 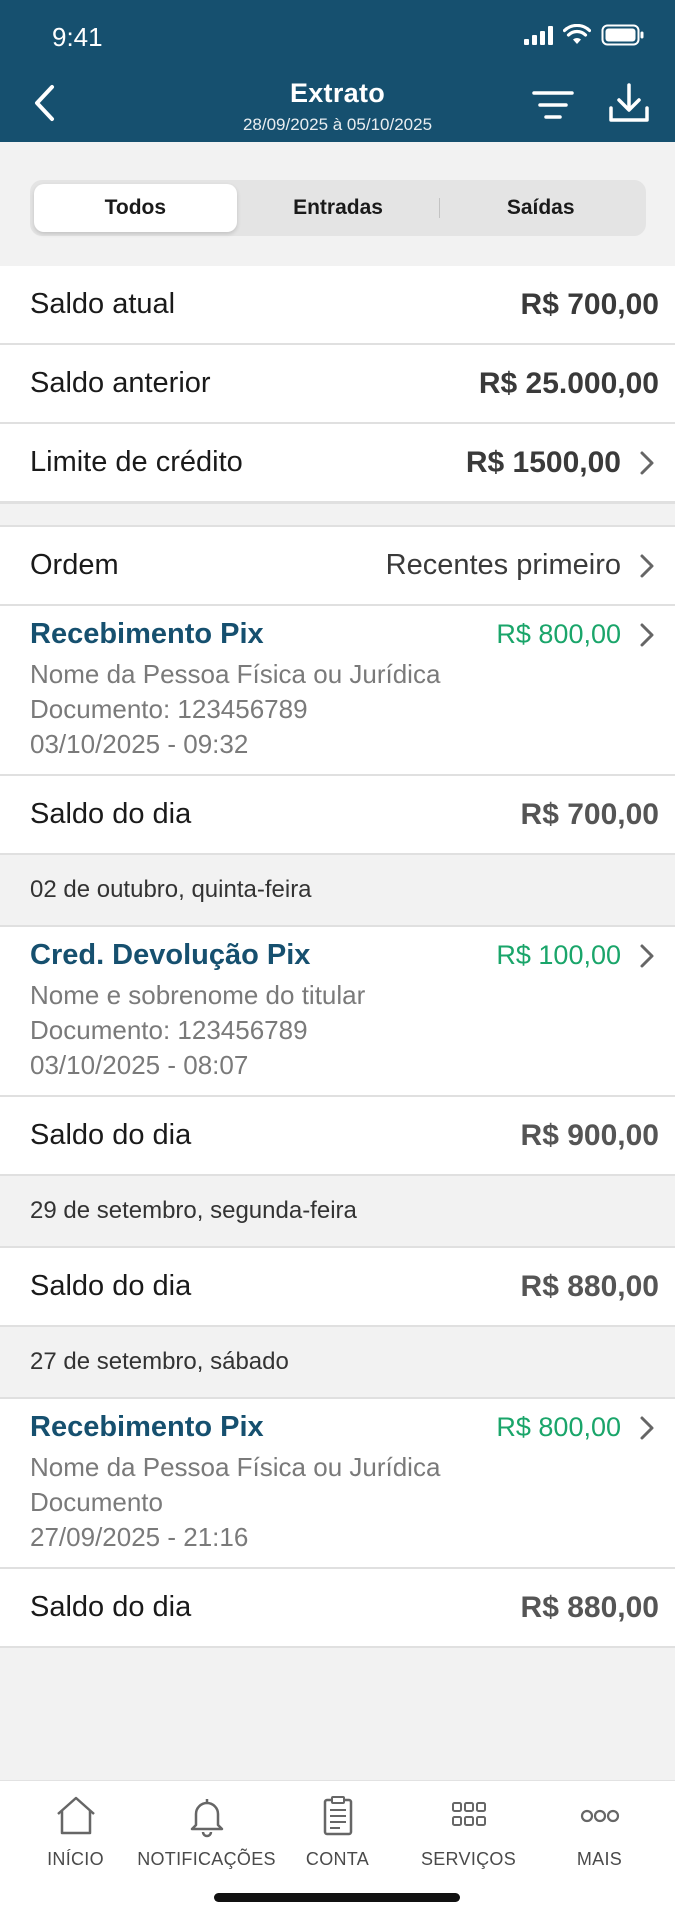 What do you see at coordinates (337, 815) in the screenshot?
I see `day-balance-row: Saldo do dia R$ 700,00` at bounding box center [337, 815].